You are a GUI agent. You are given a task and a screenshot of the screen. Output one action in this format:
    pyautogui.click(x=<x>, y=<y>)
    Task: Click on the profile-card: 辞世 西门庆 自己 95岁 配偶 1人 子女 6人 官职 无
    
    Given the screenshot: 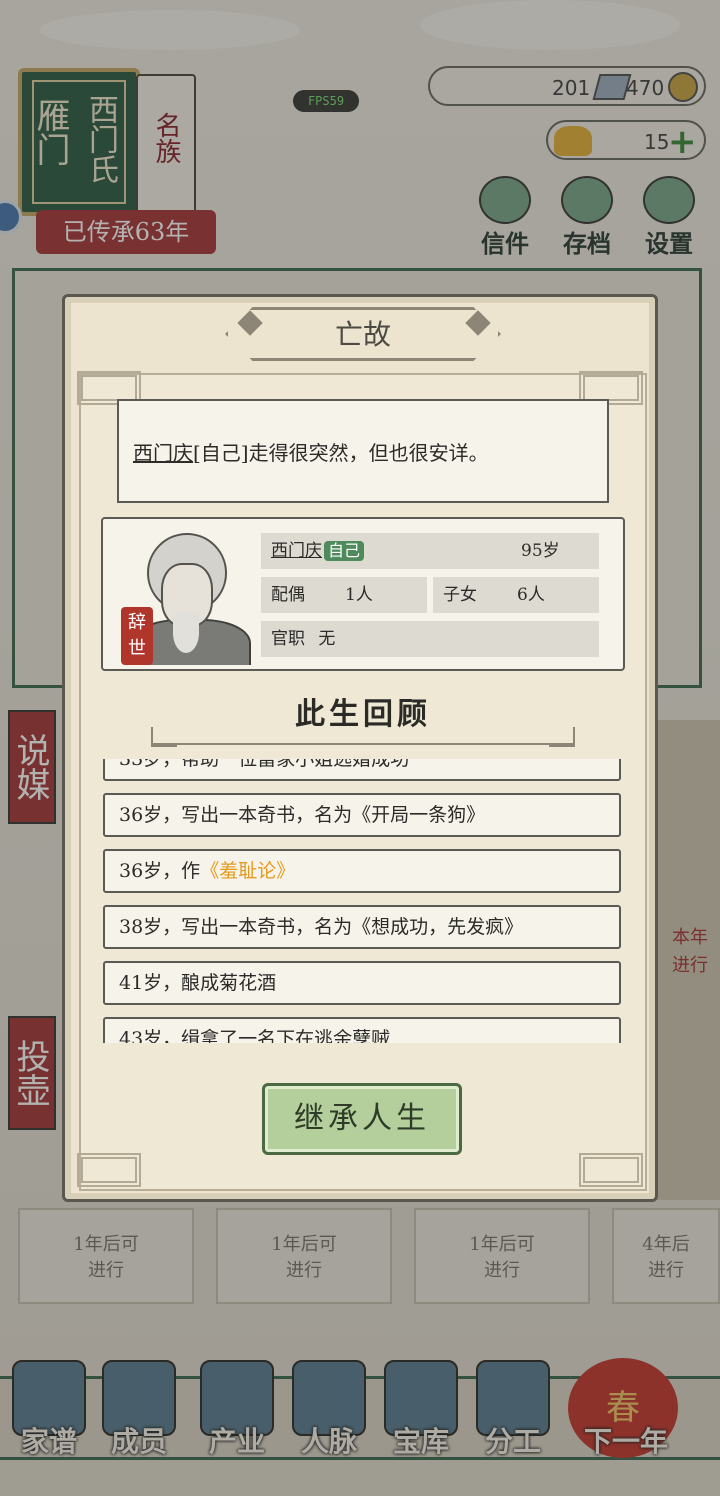 What is the action you would take?
    pyautogui.click(x=363, y=594)
    